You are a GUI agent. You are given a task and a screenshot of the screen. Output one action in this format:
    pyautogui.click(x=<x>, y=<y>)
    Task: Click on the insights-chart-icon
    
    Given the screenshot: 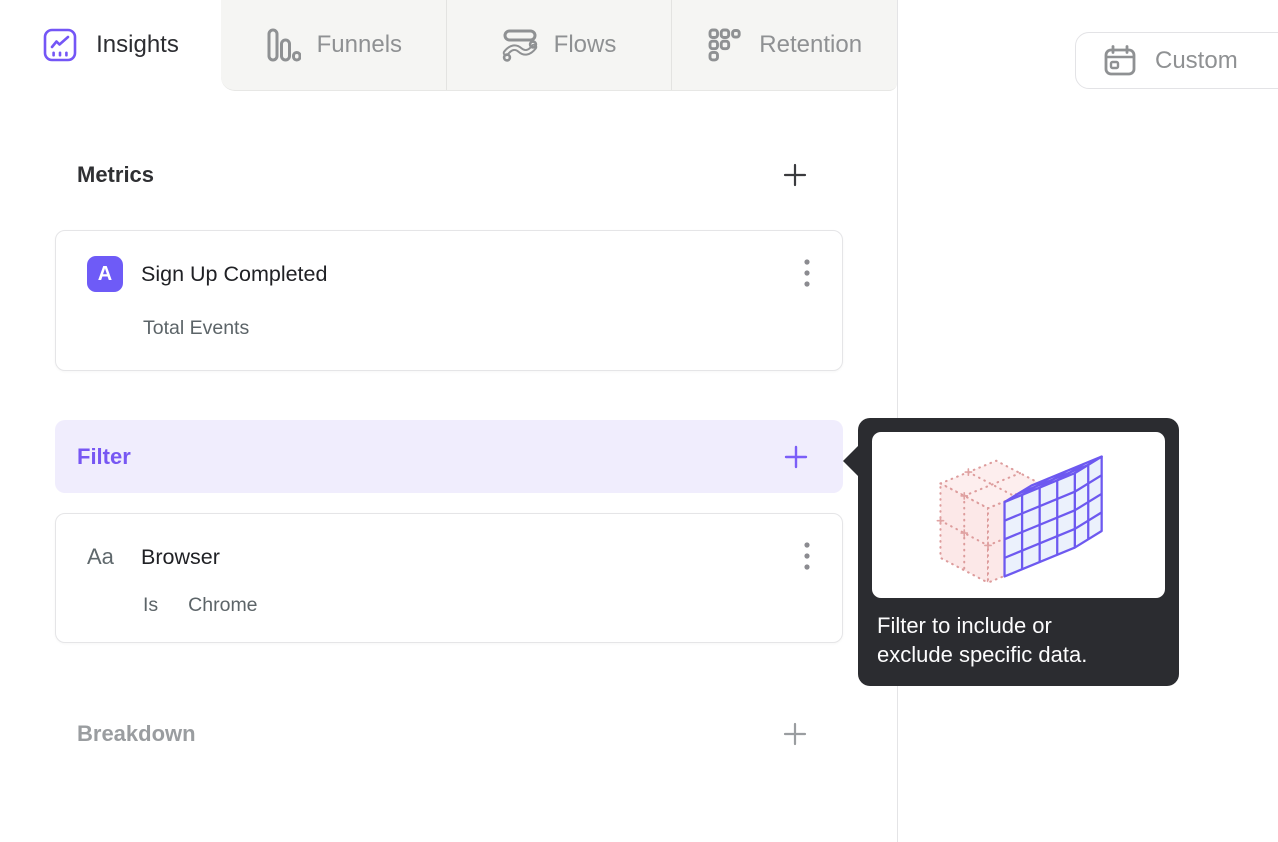 What is the action you would take?
    pyautogui.click(x=60, y=45)
    